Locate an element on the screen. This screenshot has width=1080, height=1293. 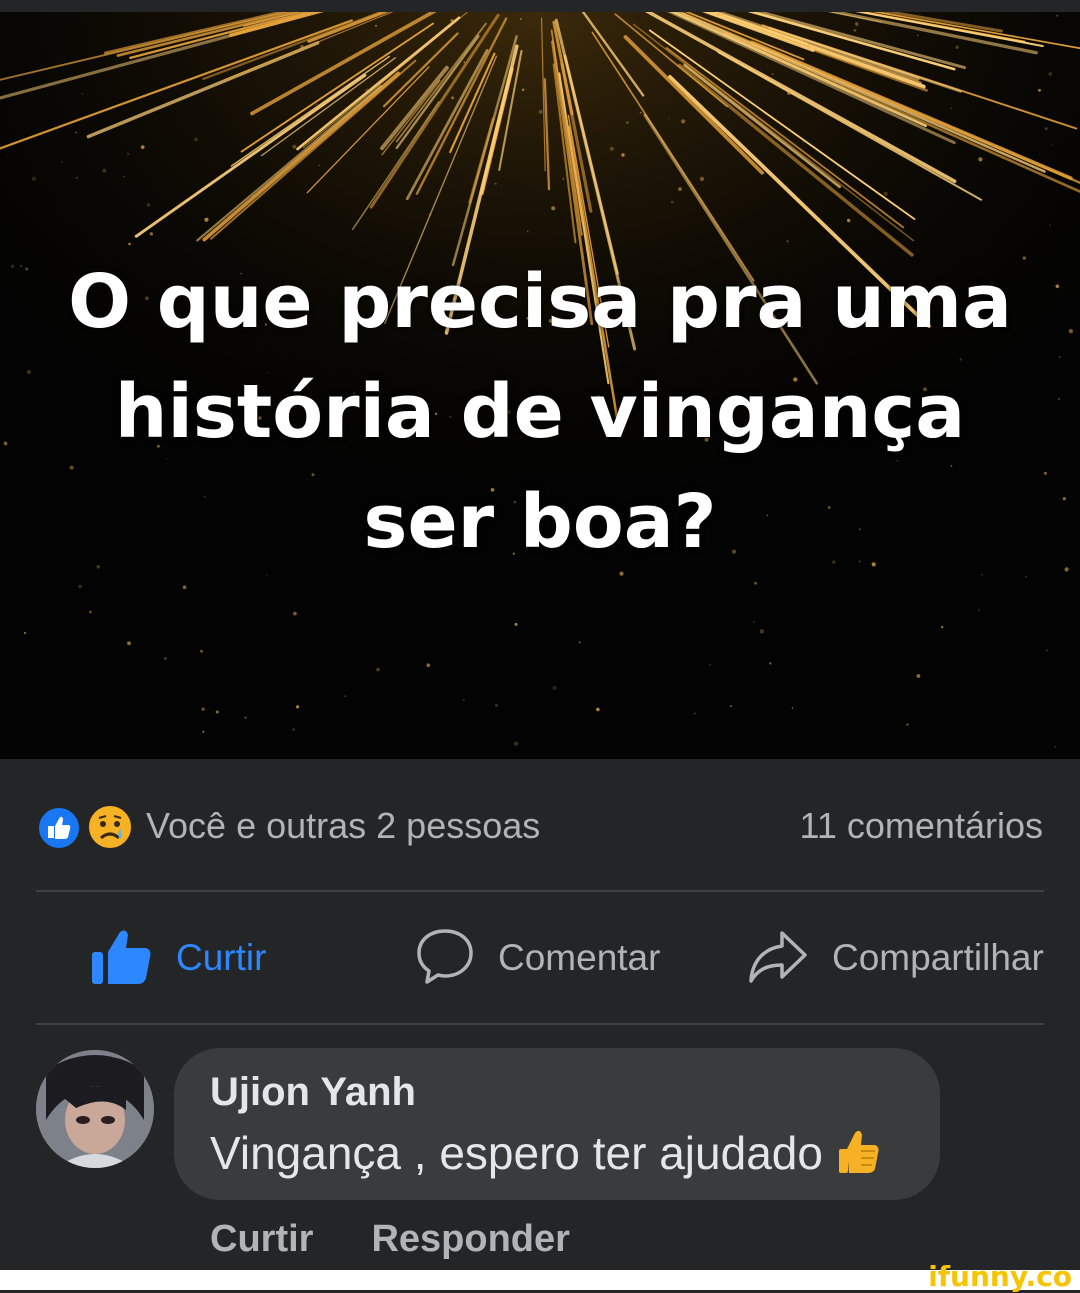
reaction-icons is located at coordinates (86, 827).